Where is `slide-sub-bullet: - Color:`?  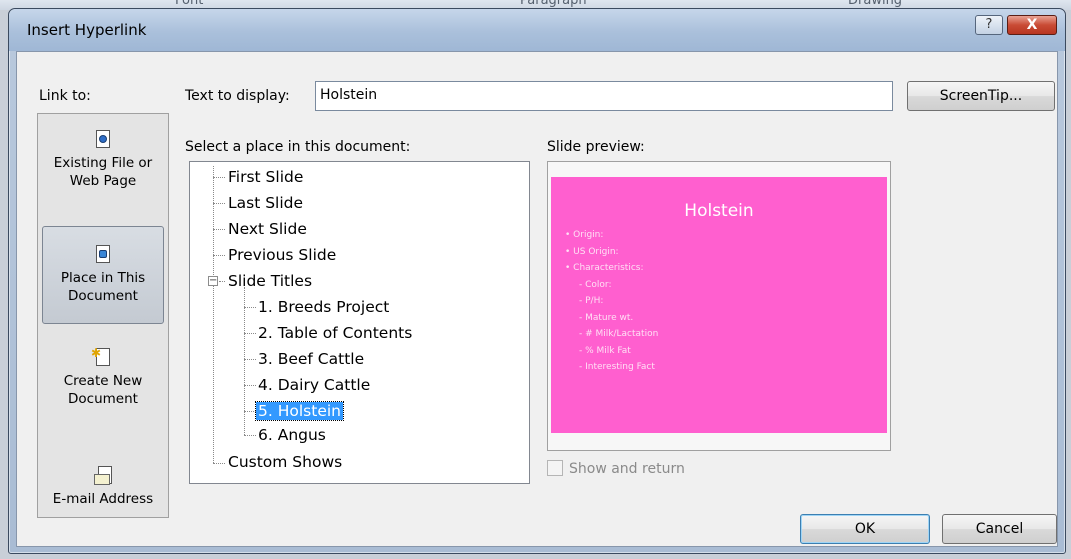
slide-sub-bullet: - Color: is located at coordinates (595, 284).